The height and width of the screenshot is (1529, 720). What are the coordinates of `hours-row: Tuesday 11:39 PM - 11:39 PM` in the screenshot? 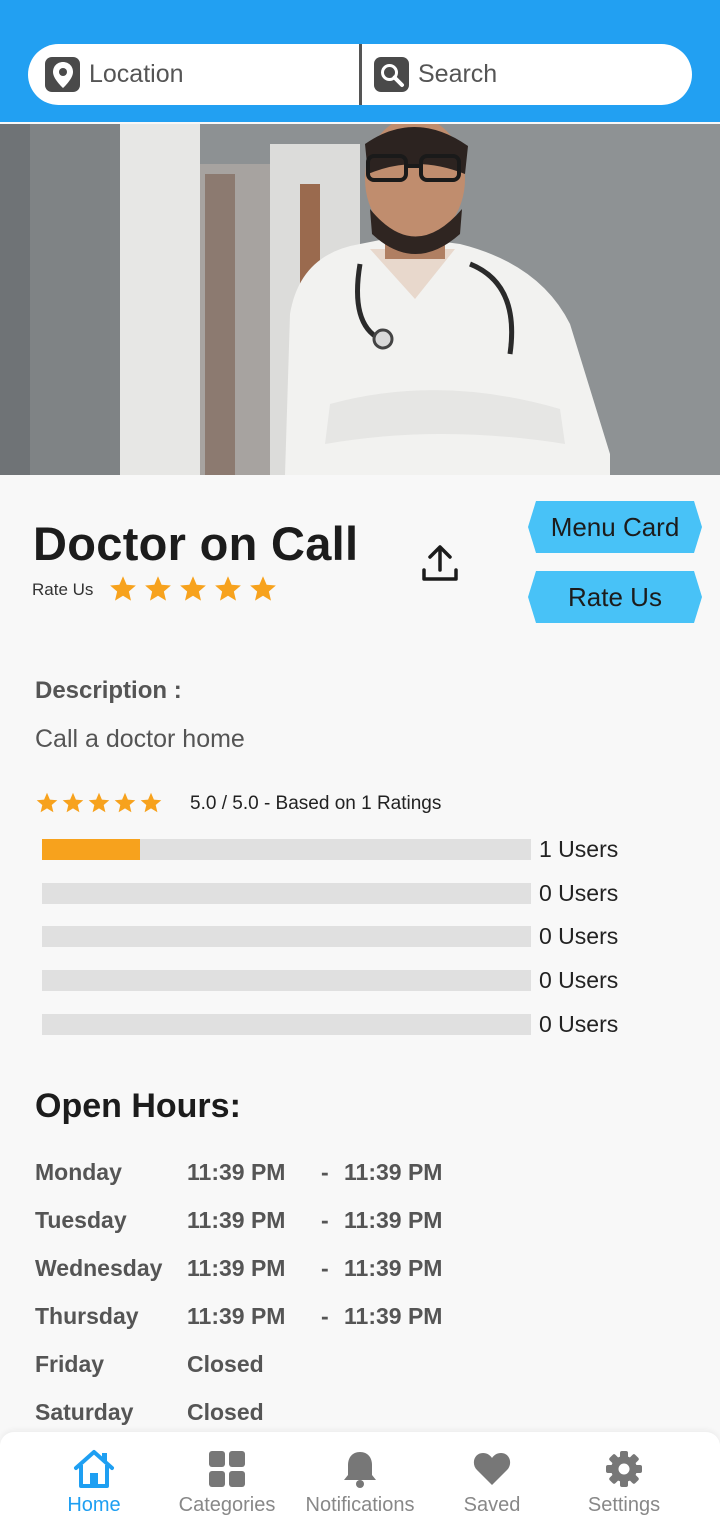 It's located at (355, 1222).